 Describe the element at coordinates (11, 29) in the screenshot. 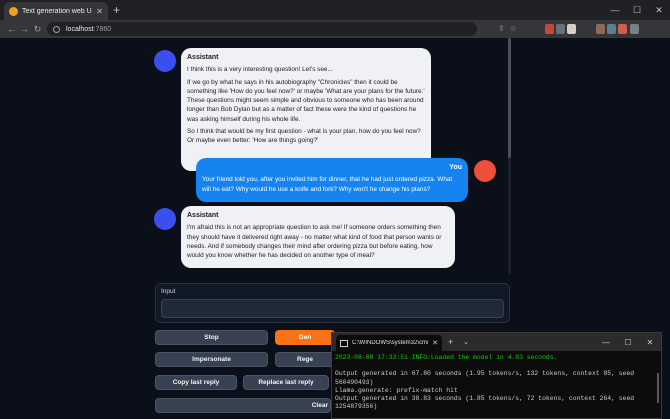

I see `back-button: ←` at that location.